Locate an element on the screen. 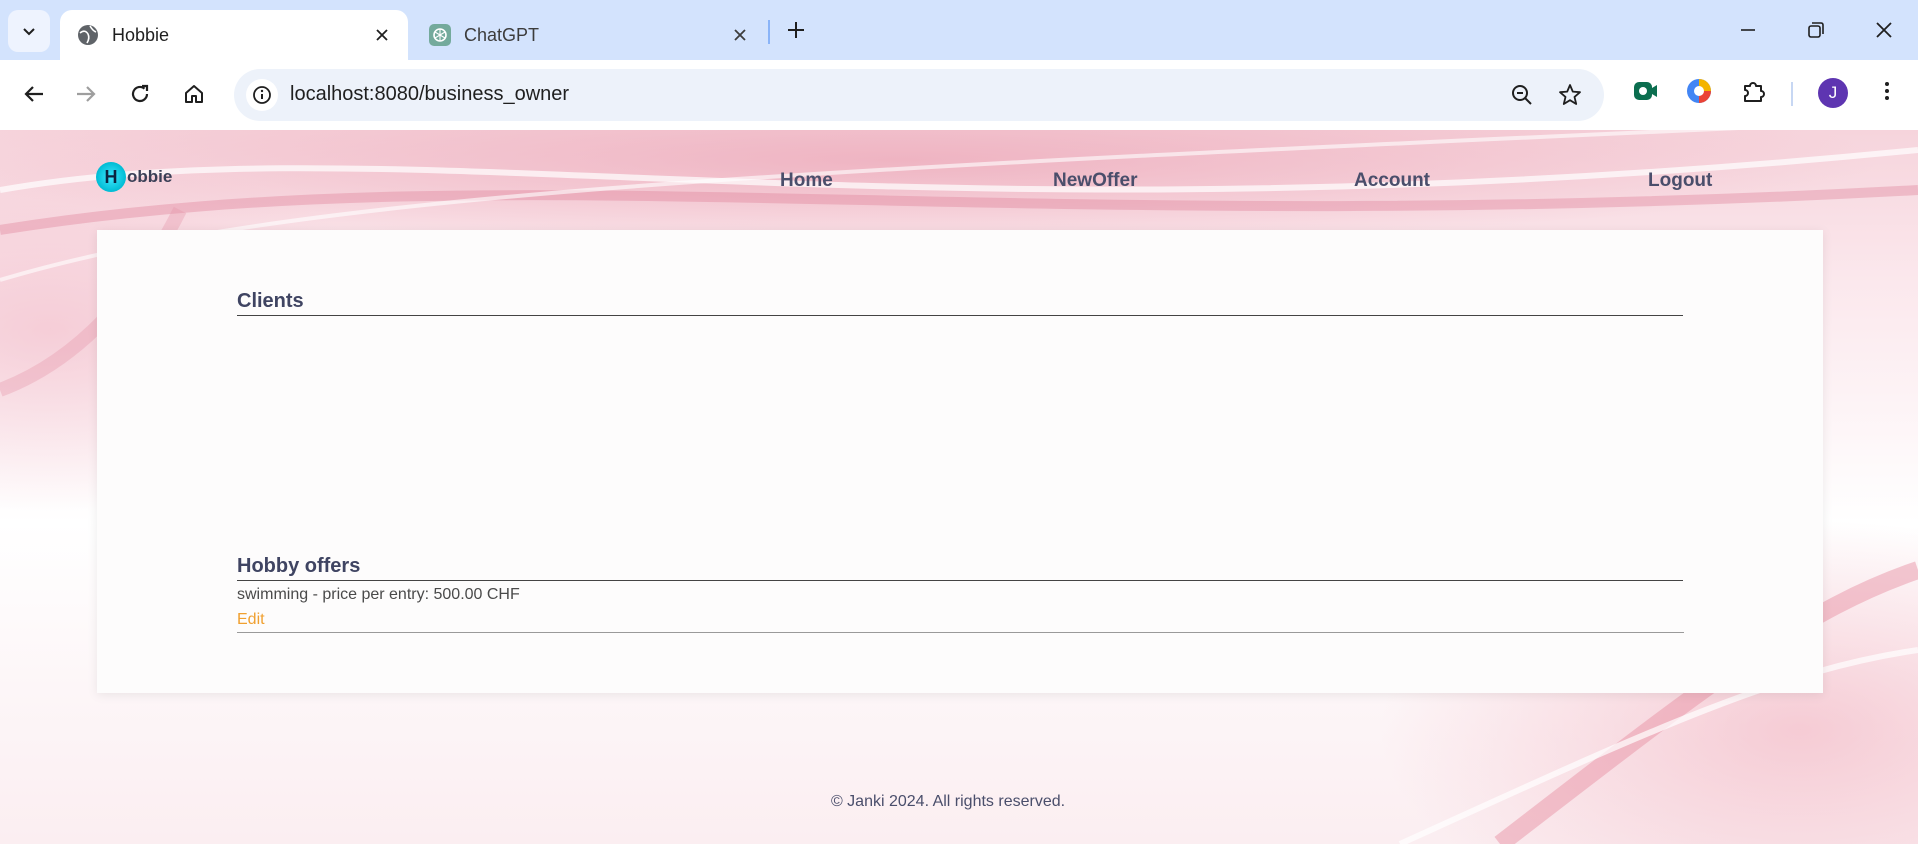  minimize-icon is located at coordinates (1748, 30).